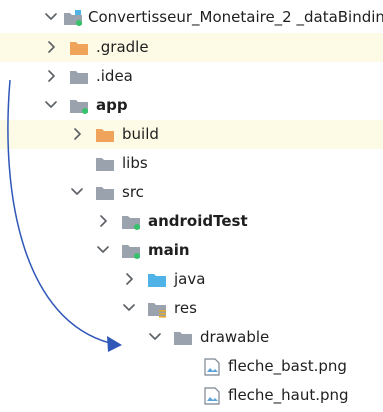  I want to click on tree-row-res: res, so click(191, 308).